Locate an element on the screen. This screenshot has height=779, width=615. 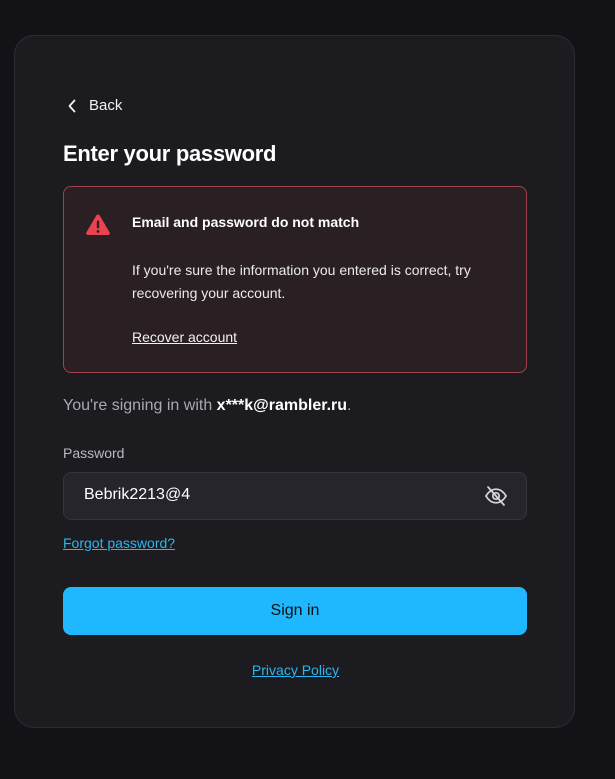
privacy-row: Privacy Policy is located at coordinates (295, 670).